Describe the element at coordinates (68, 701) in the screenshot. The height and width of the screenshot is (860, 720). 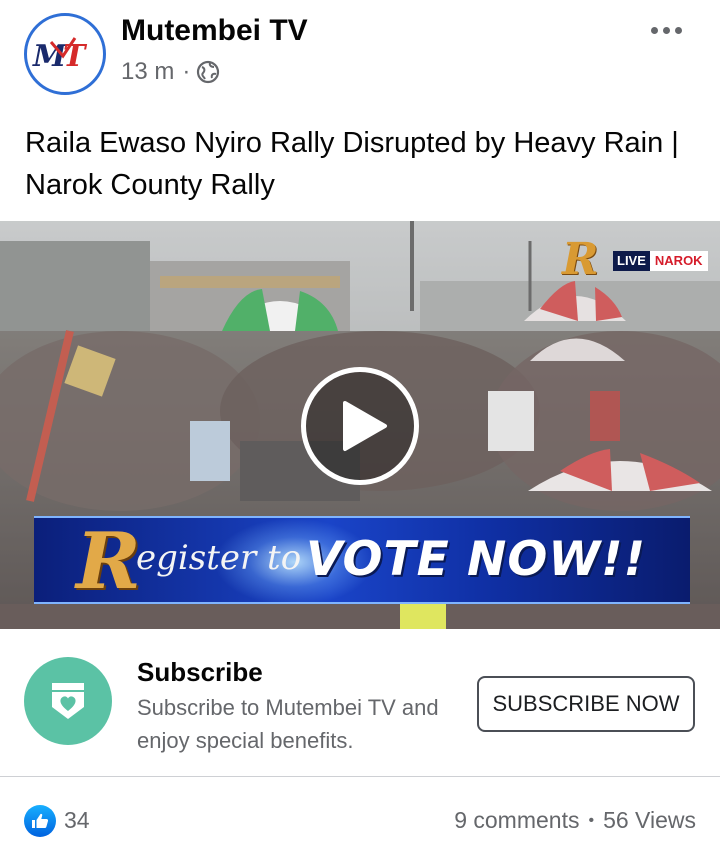
I see `shield-heart-icon` at that location.